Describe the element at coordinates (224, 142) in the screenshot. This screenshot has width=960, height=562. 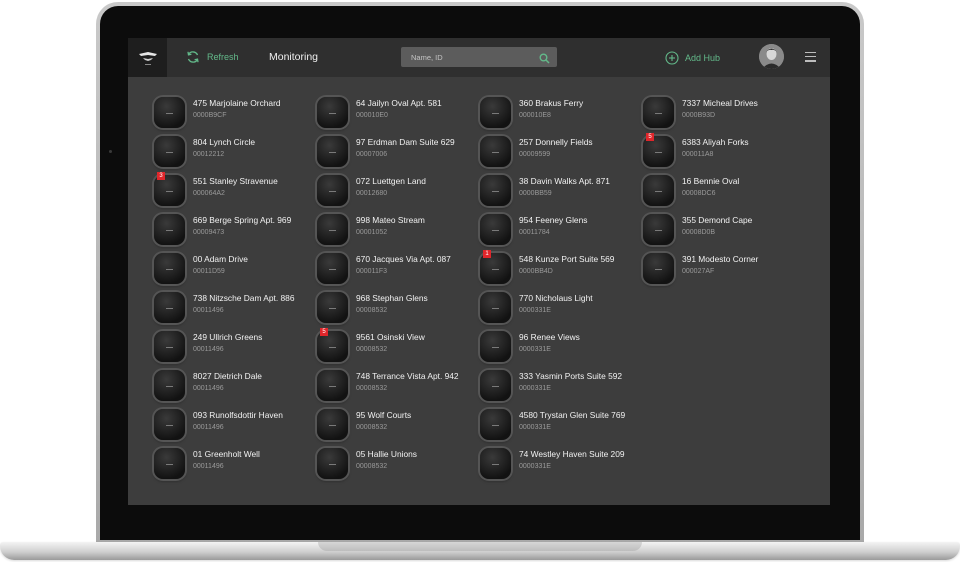
I see `hub-name: 804 Lynch Circle` at that location.